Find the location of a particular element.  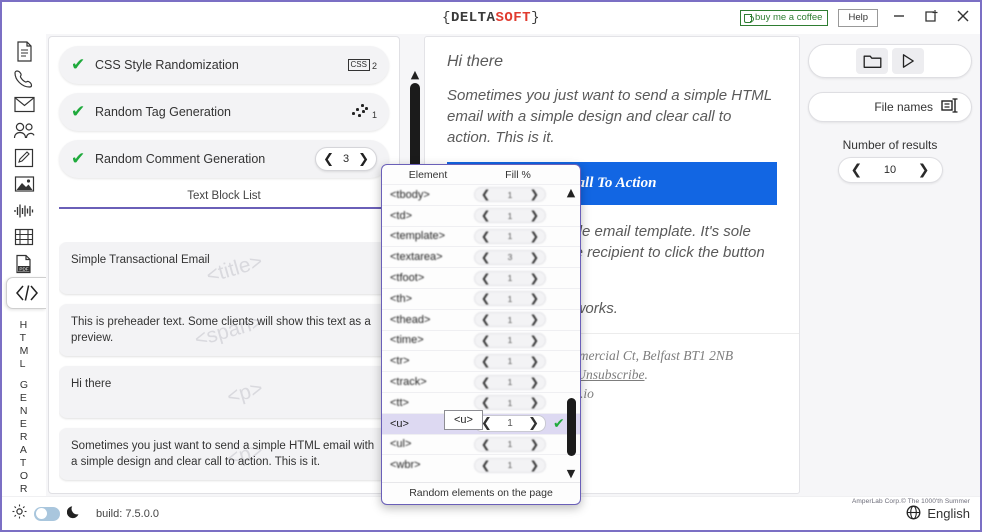

option-random-comment-generation: ✔ Random Comment Generation ❮ 3 ❯ is located at coordinates (224, 159).